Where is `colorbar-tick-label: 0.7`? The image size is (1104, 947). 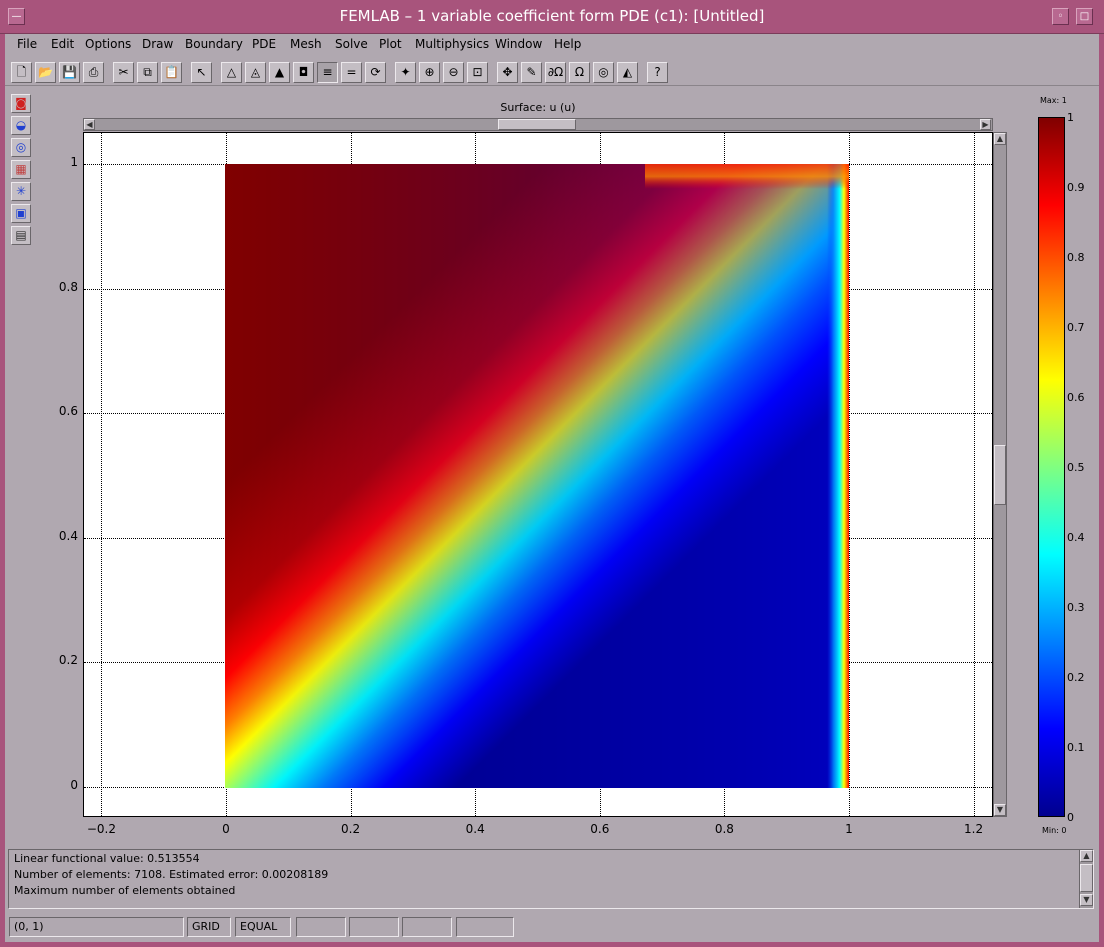
colorbar-tick-label: 0.7 is located at coordinates (1076, 327).